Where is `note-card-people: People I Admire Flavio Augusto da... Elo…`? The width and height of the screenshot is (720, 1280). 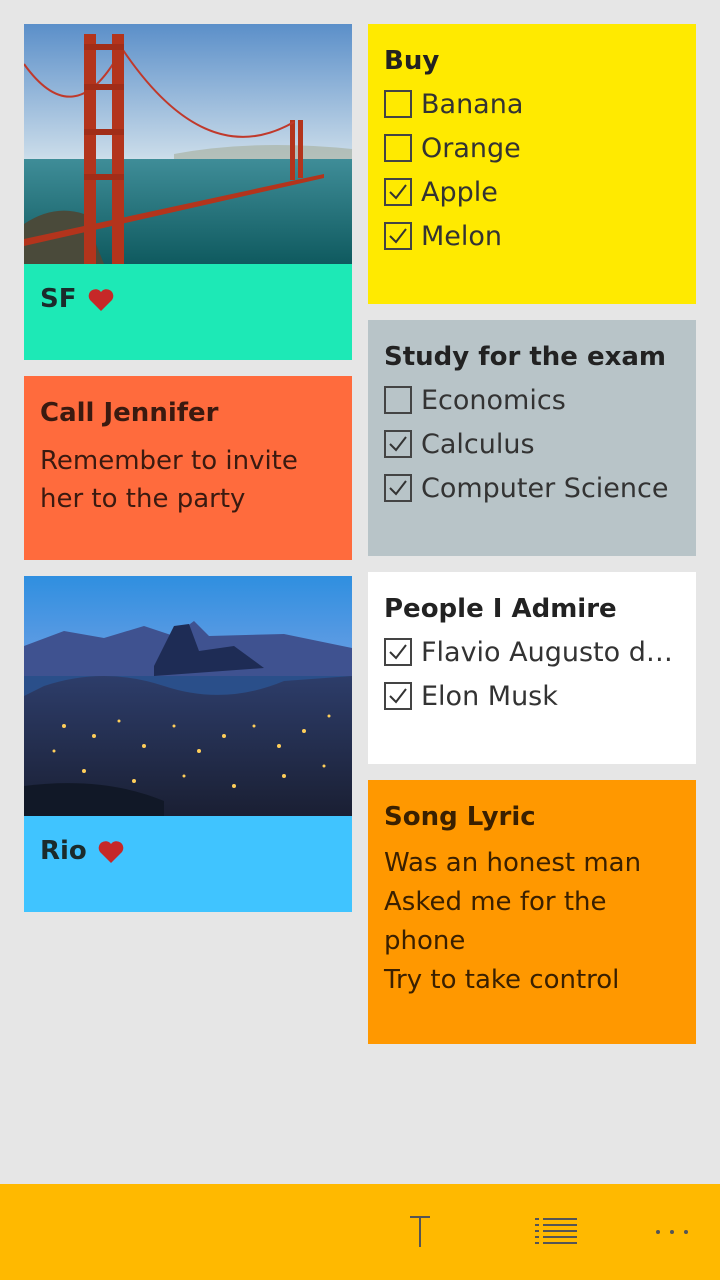 note-card-people: People I Admire Flavio Augusto da... Elo… is located at coordinates (532, 668).